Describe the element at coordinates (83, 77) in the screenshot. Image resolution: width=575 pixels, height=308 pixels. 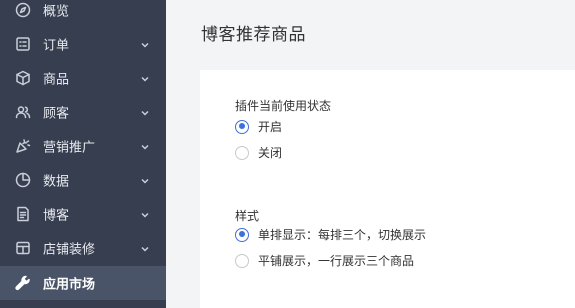
I see `sidebar-item-products: 商品` at that location.